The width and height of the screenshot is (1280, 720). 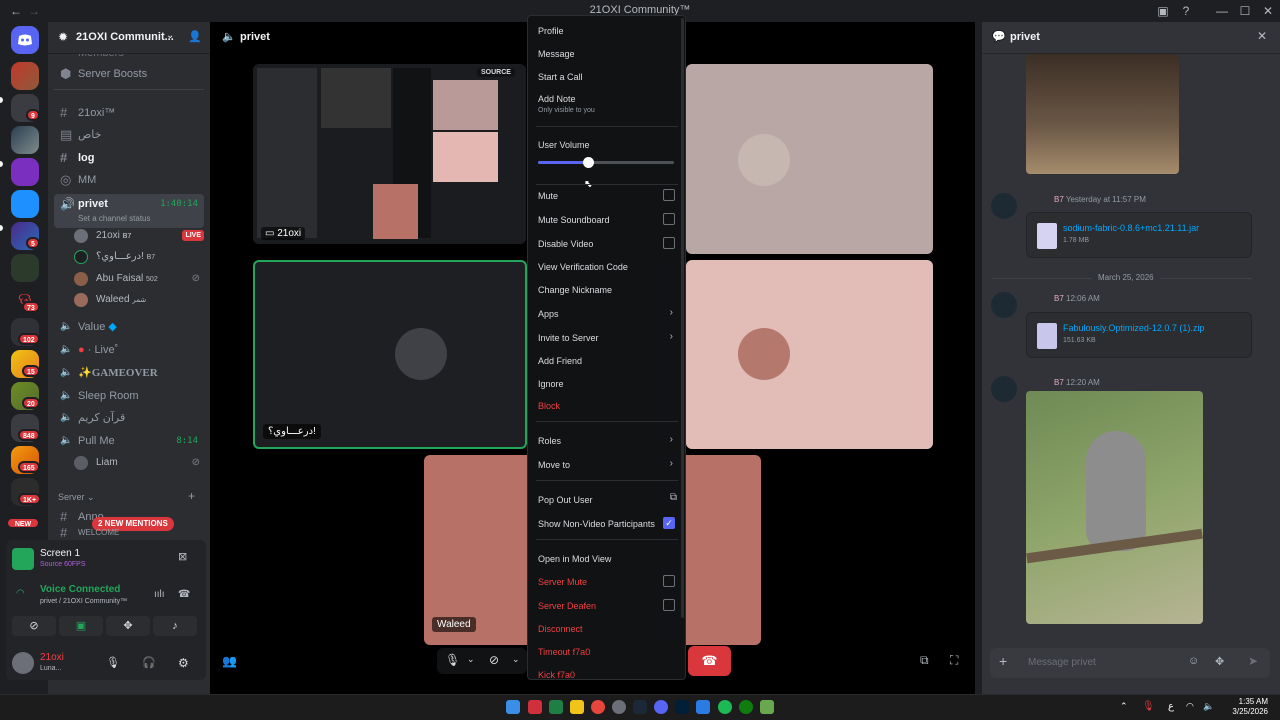 I want to click on fullscreen-icon: ⛶, so click(x=954, y=660).